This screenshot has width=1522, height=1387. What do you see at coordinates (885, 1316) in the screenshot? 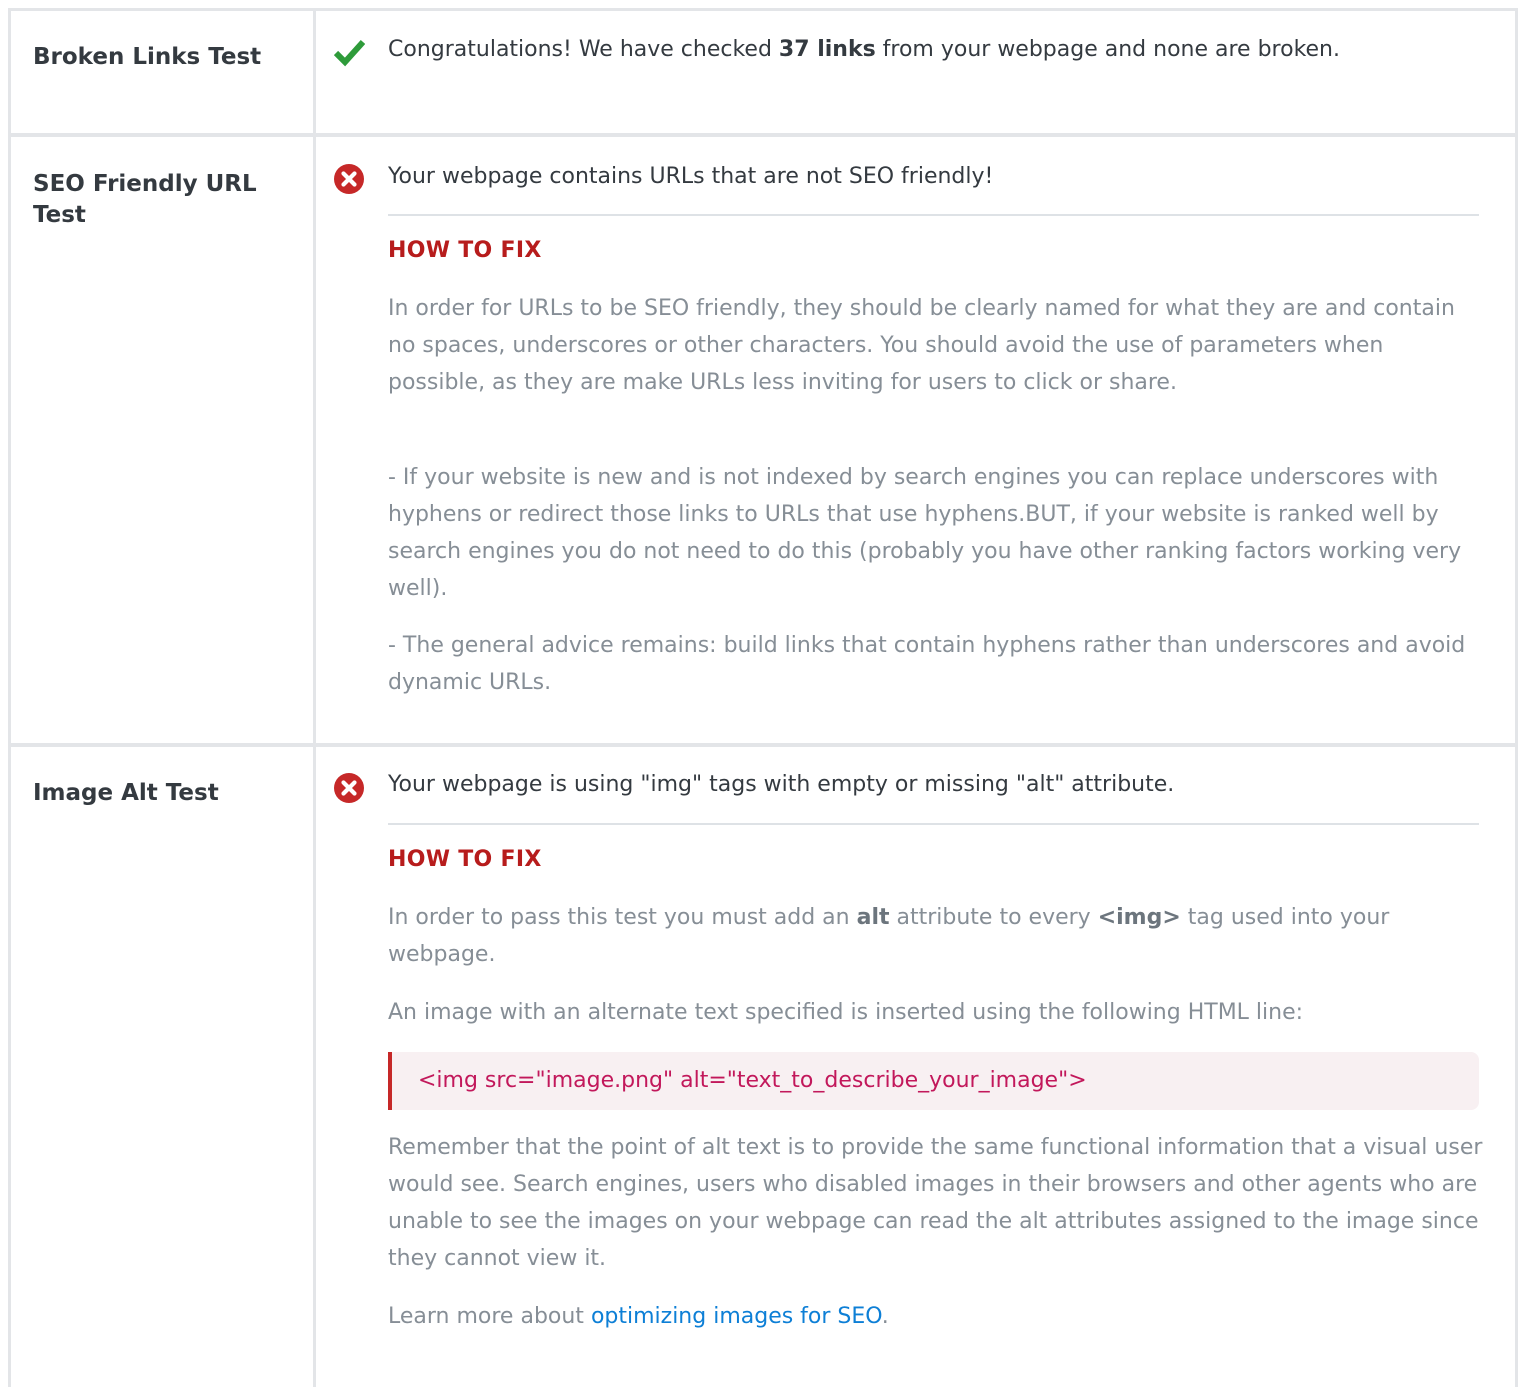
I see `paragraph-text: .` at bounding box center [885, 1316].